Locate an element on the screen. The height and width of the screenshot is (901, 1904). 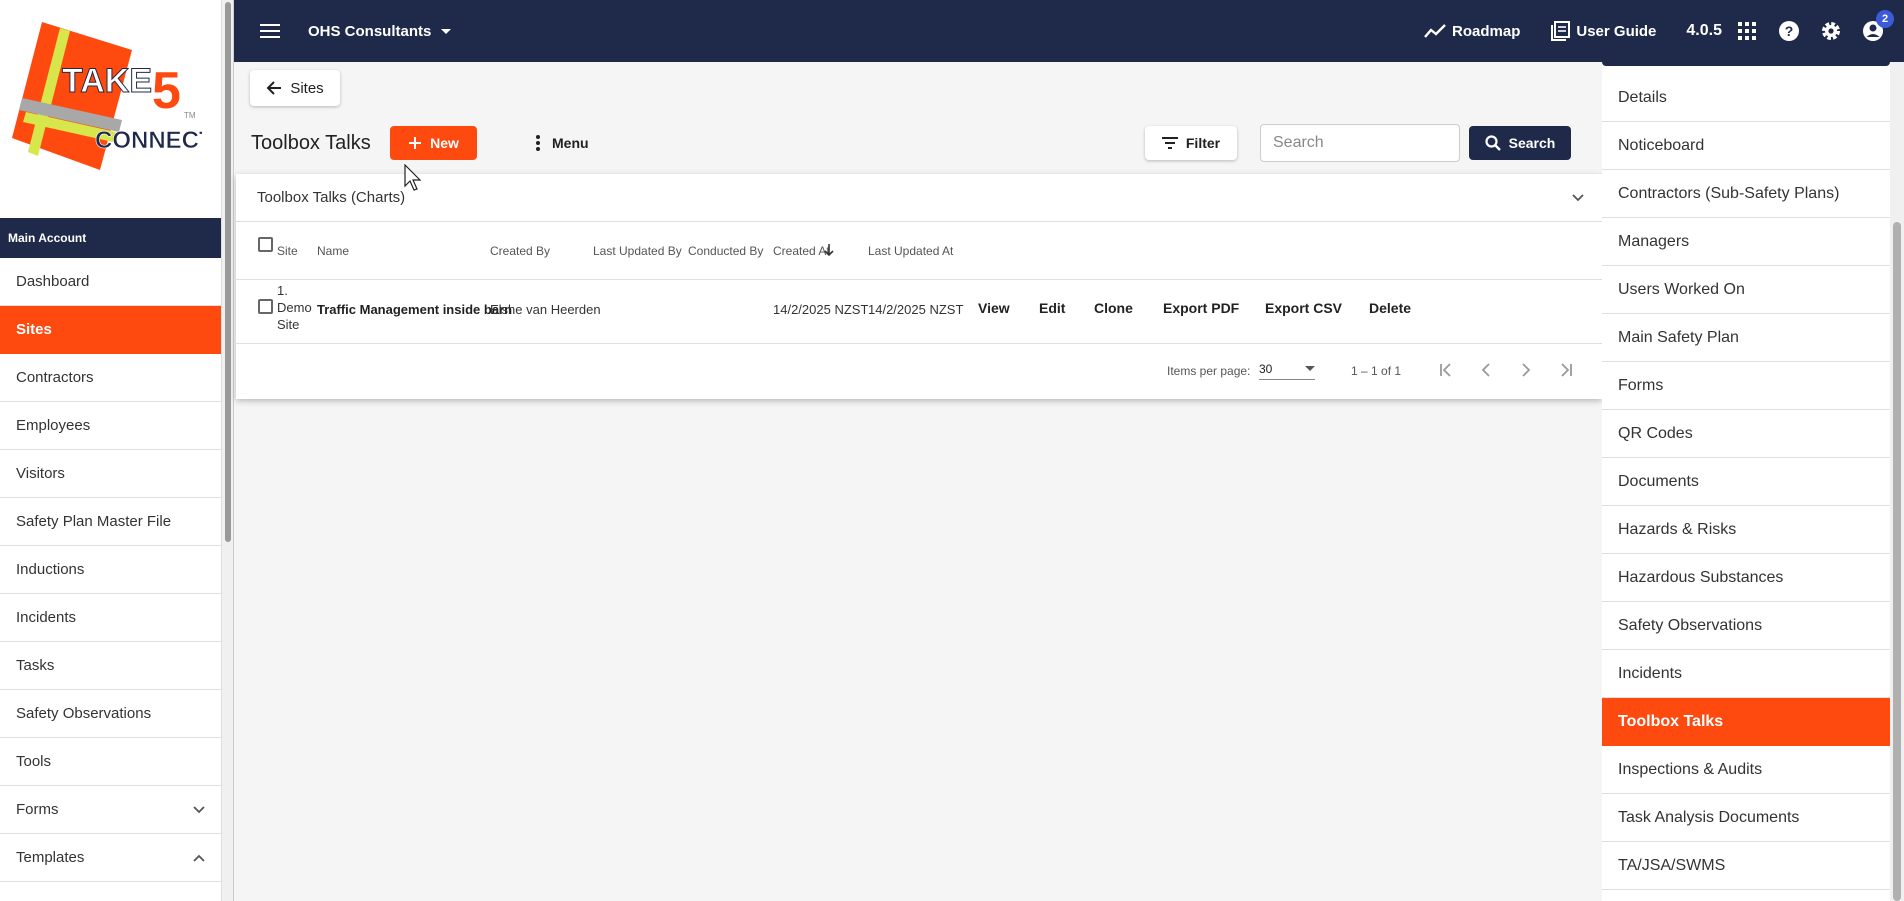
header-last-updated-at: Last Updated At is located at coordinates (910, 251).